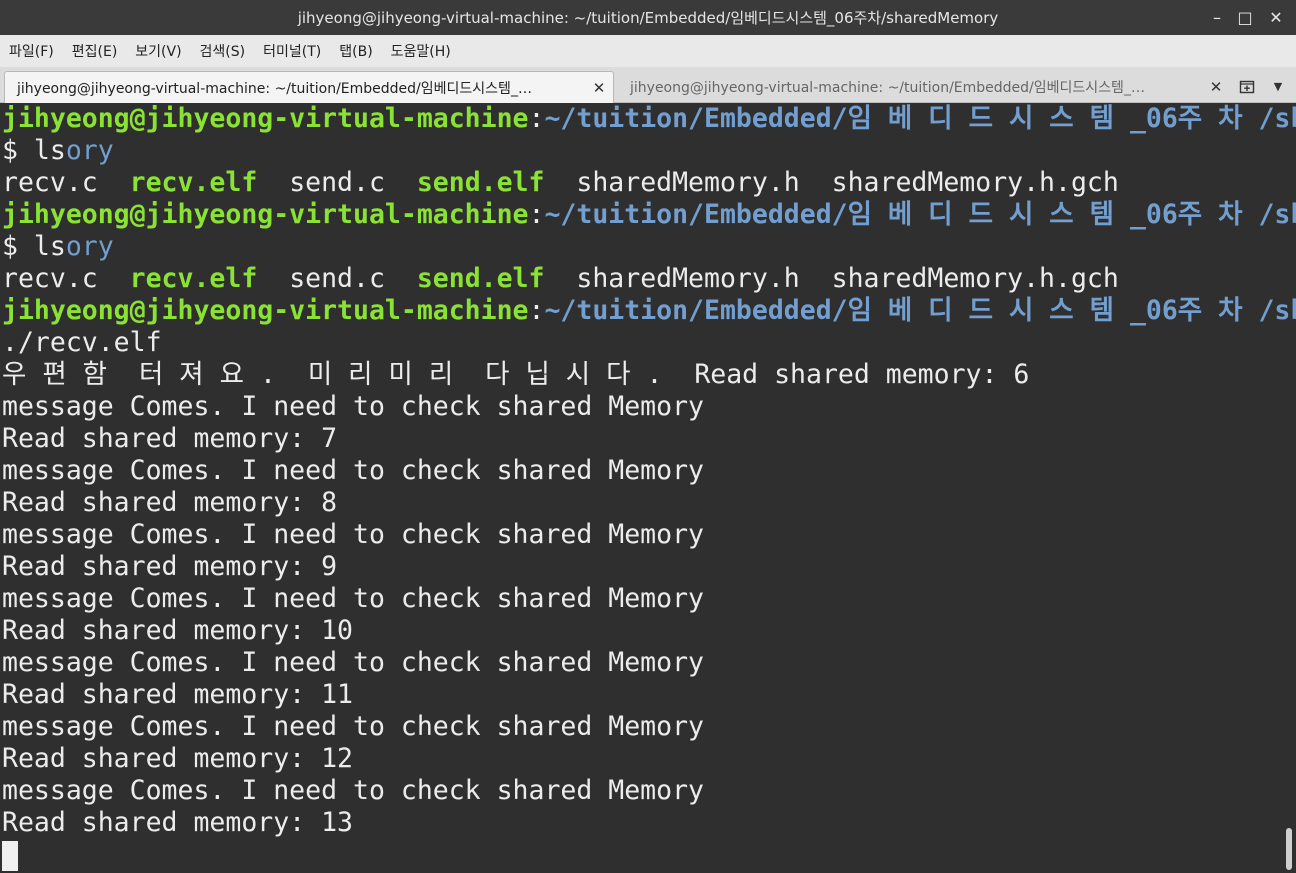 This screenshot has width=1296, height=873. Describe the element at coordinates (1245, 17) in the screenshot. I see `maximize-icon: □` at that location.